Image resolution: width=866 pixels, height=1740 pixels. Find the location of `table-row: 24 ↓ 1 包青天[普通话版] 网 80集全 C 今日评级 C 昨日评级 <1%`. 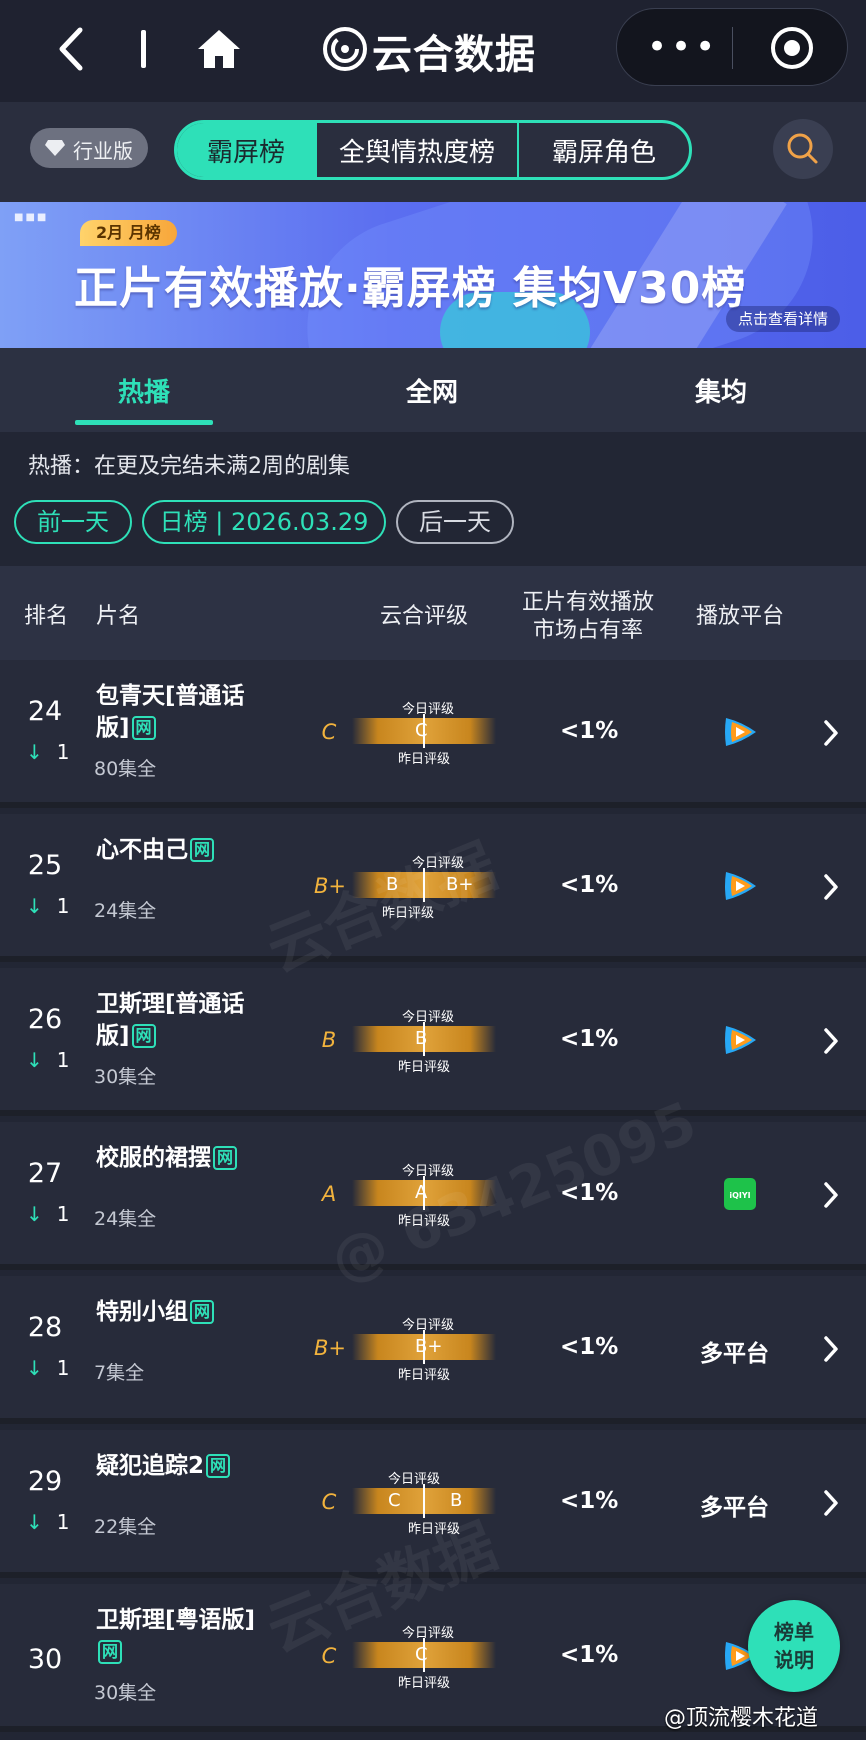

table-row: 24 ↓ 1 包青天[普通话版] 网 80集全 C 今日评级 C 昨日评级 <1% is located at coordinates (433, 734).